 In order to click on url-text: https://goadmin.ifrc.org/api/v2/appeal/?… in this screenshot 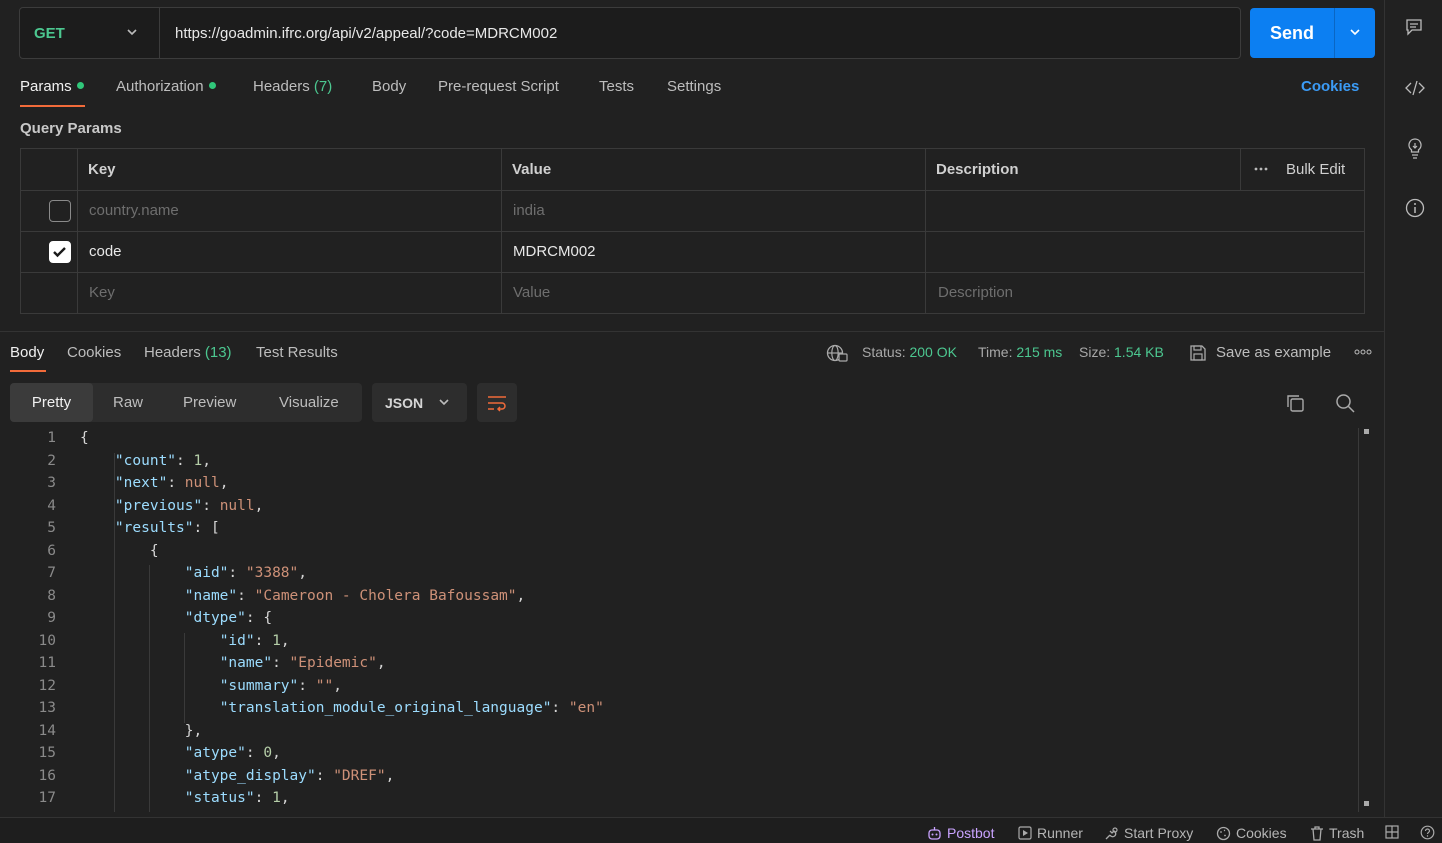, I will do `click(366, 33)`.